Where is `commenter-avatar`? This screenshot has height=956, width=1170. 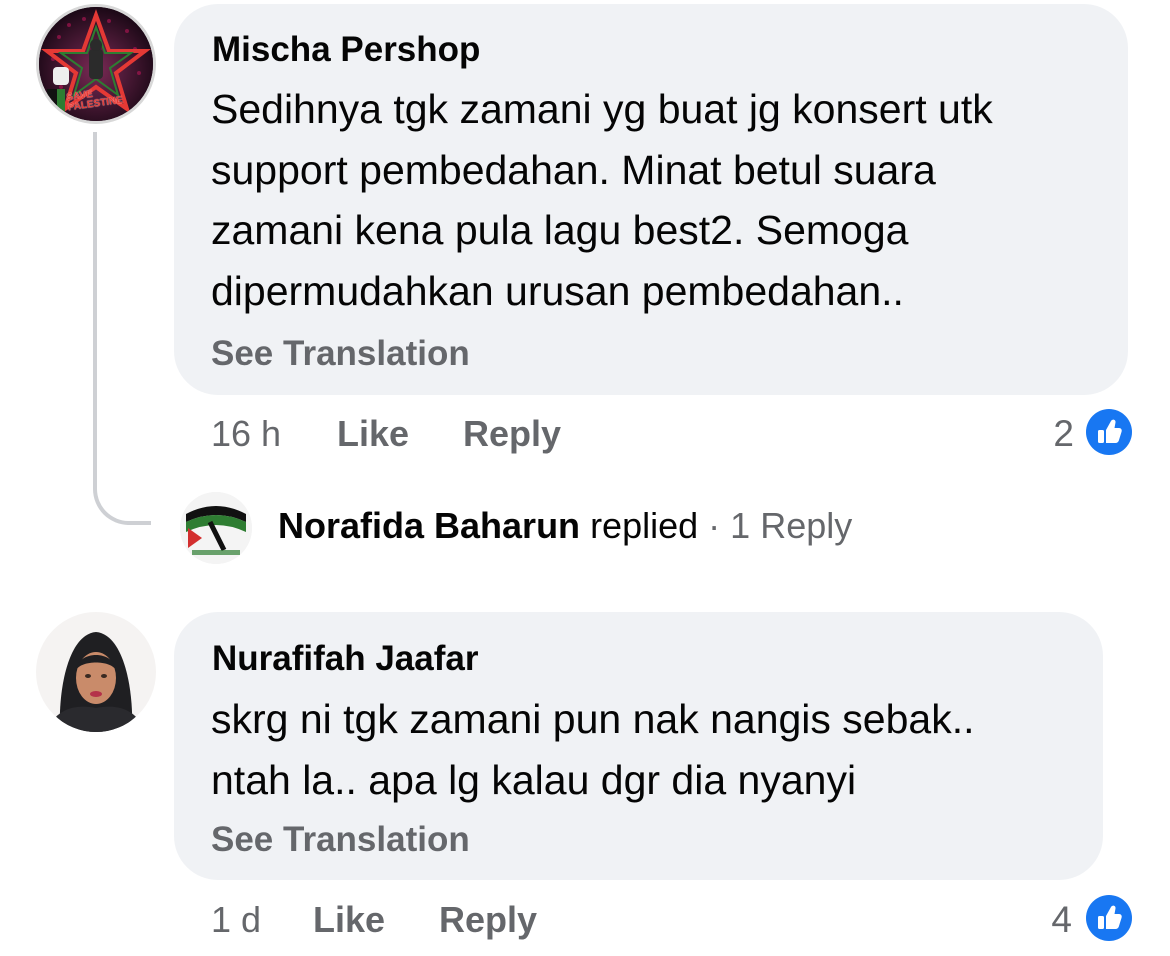 commenter-avatar is located at coordinates (96, 672).